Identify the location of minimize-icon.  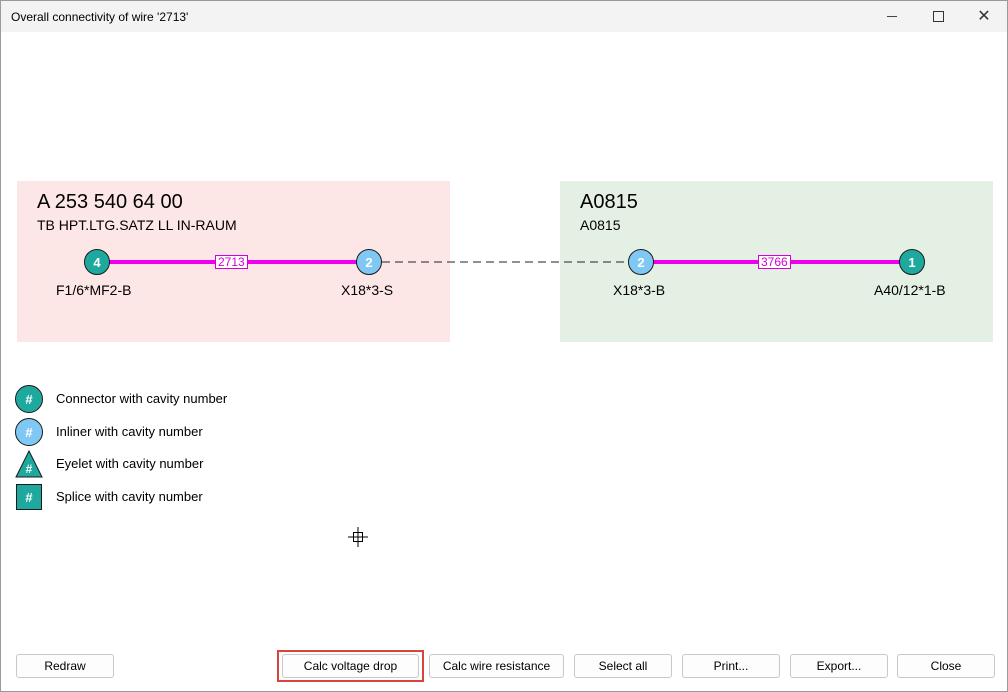
(892, 16).